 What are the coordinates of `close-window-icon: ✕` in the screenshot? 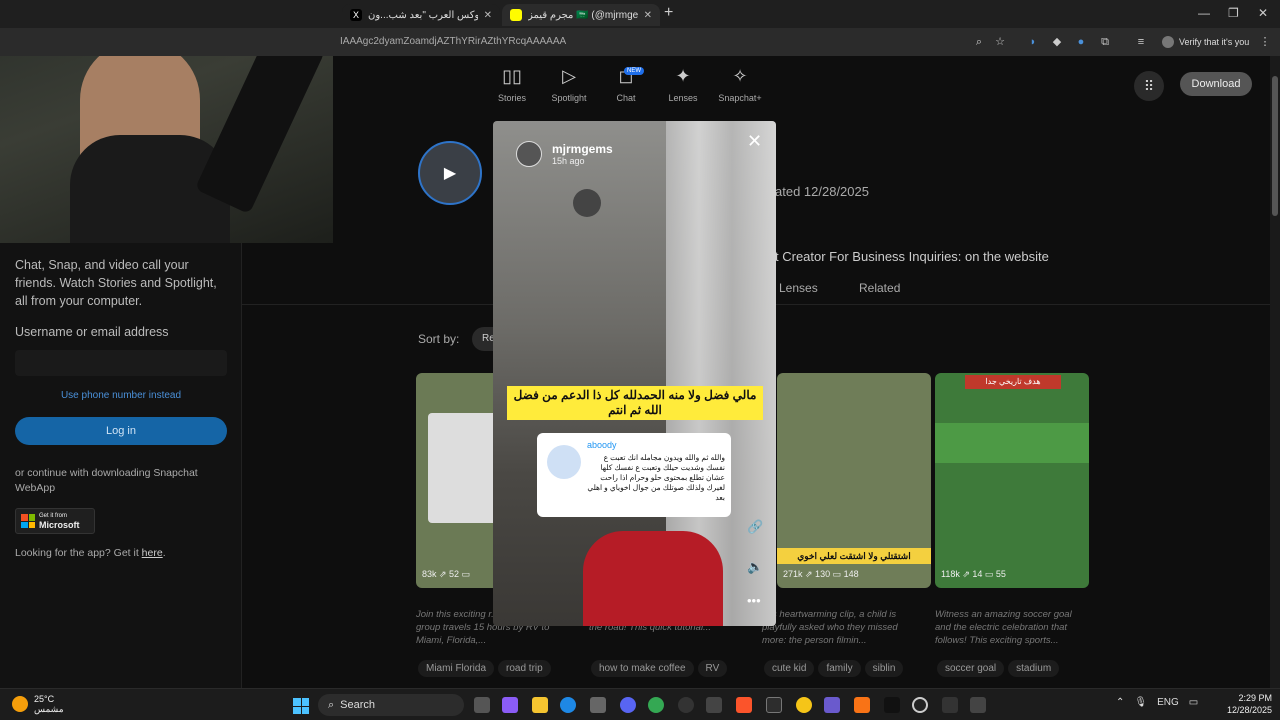 It's located at (1263, 13).